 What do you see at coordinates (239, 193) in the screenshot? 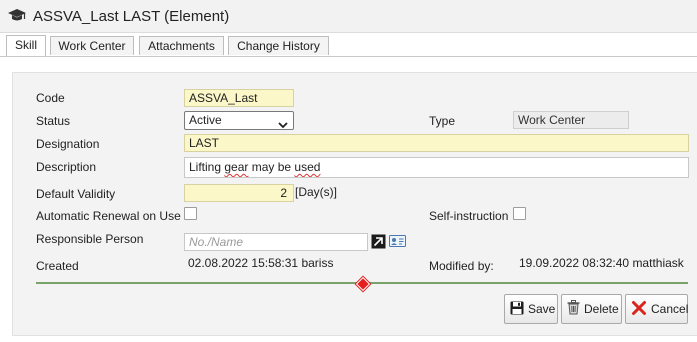
I see `default-validity-field: 2` at bounding box center [239, 193].